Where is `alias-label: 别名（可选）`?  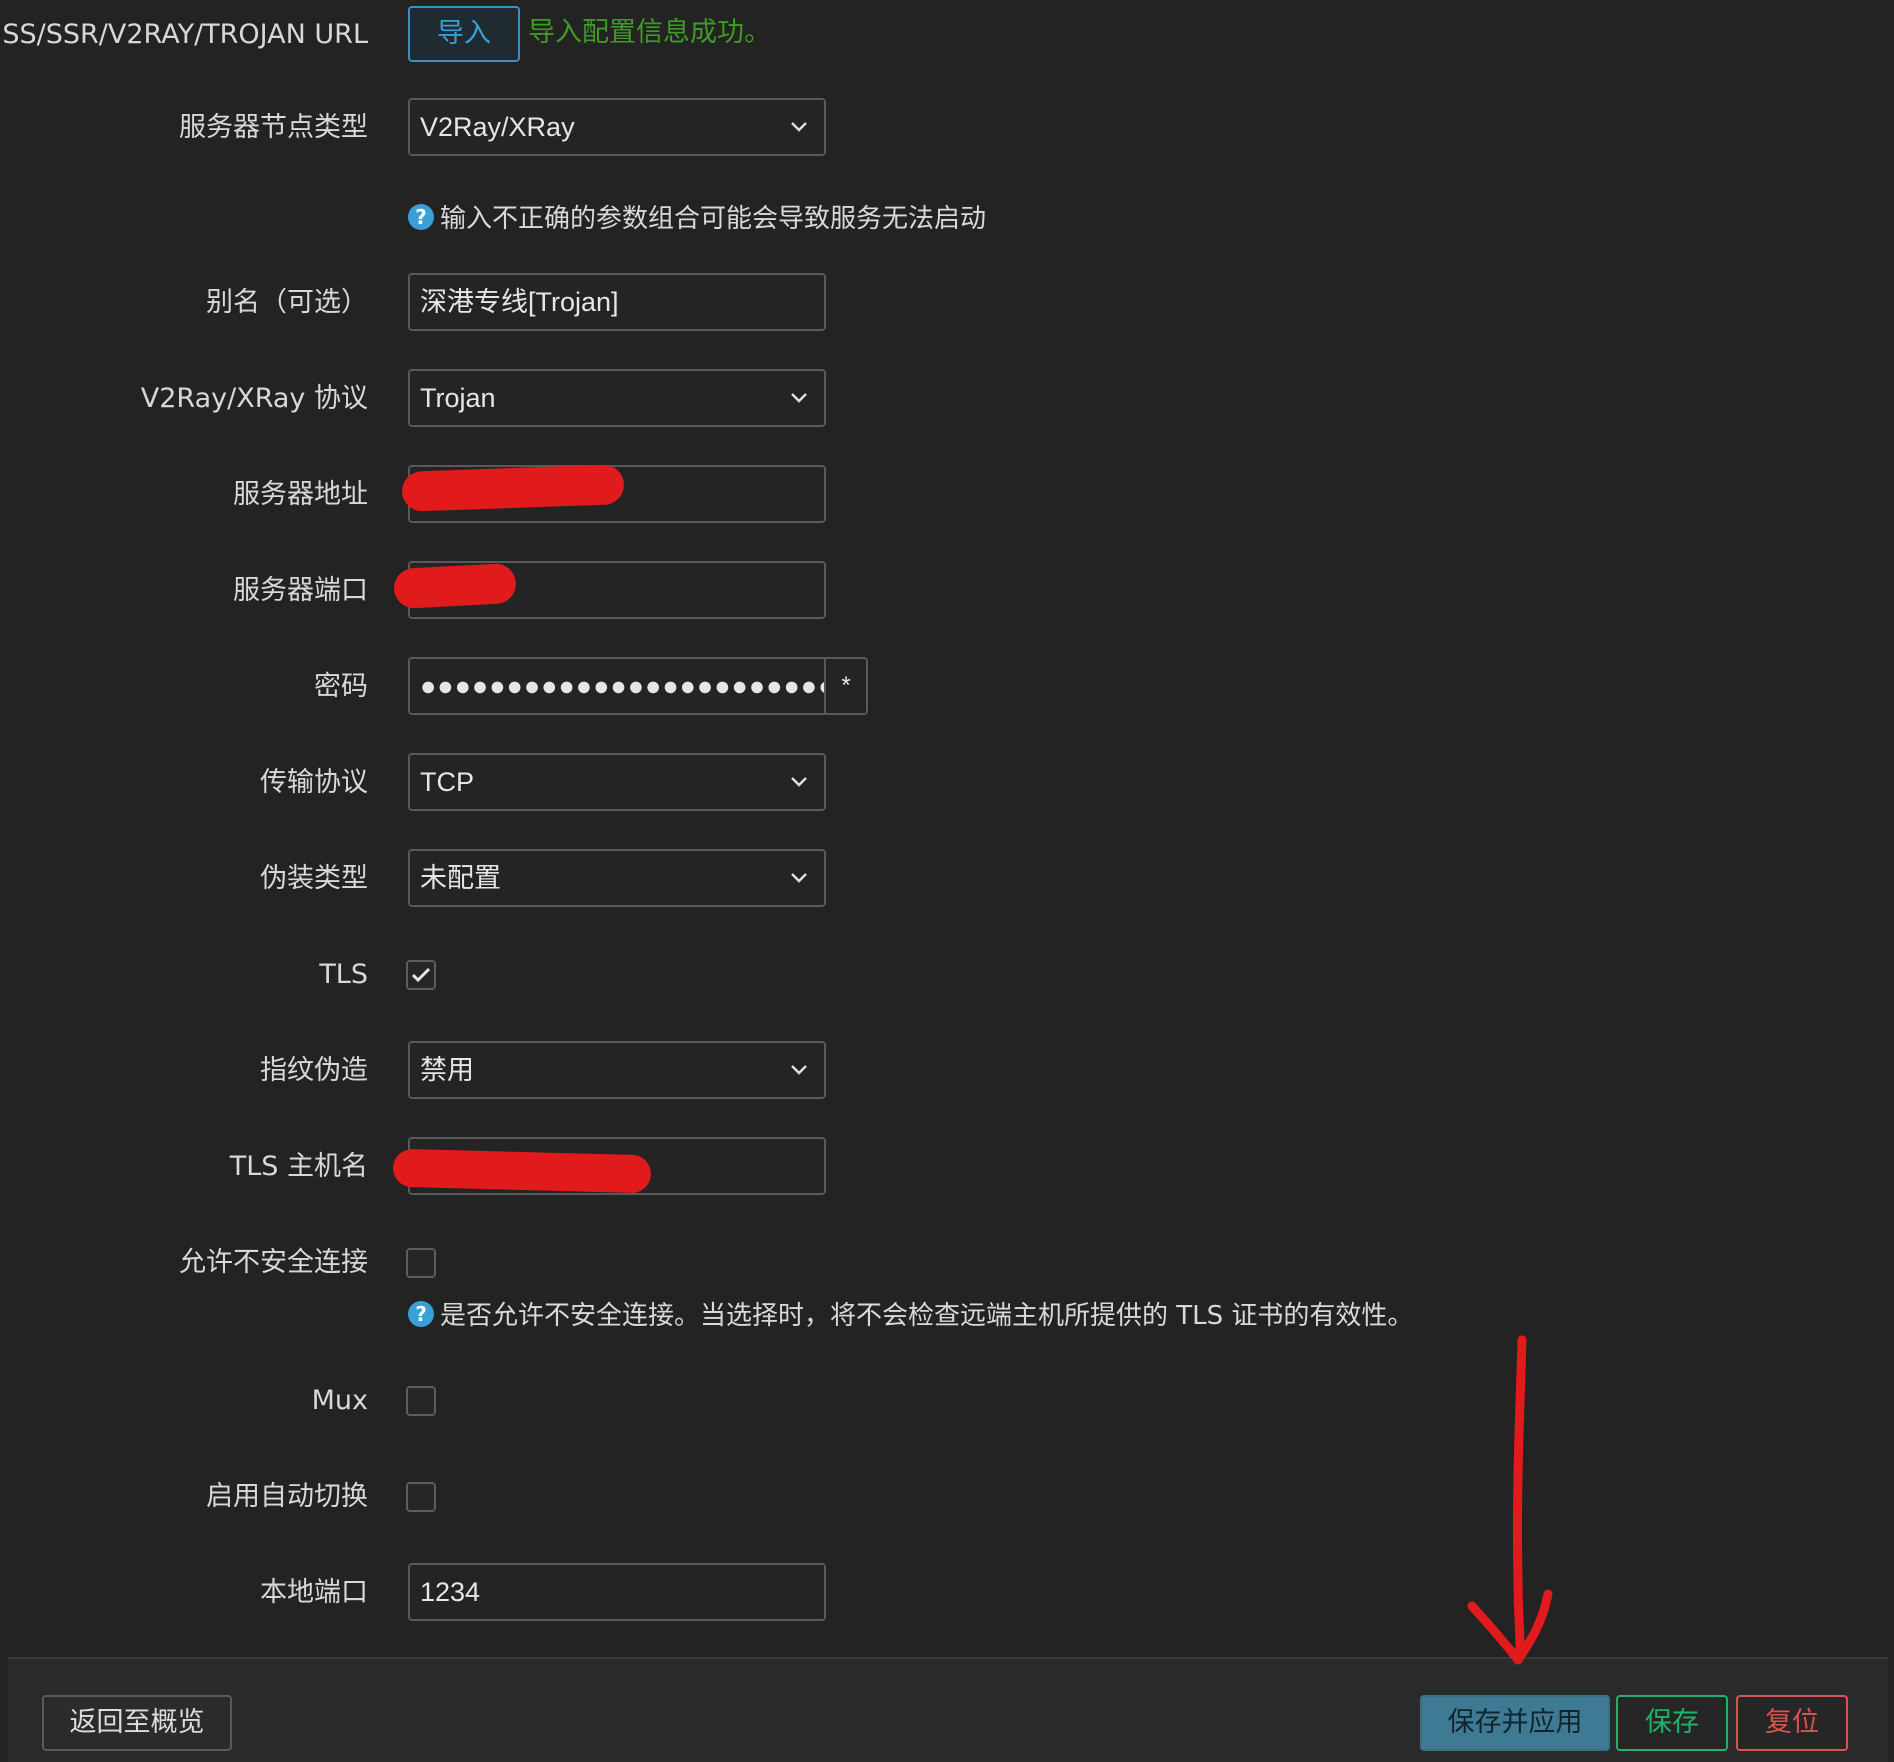 alias-label: 别名（可选） is located at coordinates (287, 302).